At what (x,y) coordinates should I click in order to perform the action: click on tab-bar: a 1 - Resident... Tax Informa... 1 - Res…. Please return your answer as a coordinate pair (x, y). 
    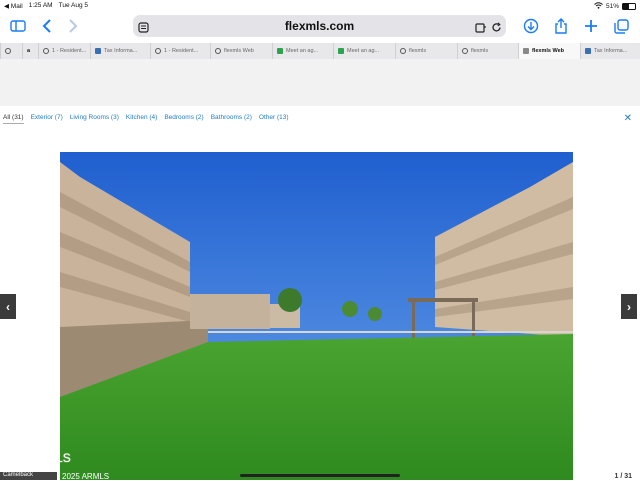
    Looking at the image, I should click on (320, 51).